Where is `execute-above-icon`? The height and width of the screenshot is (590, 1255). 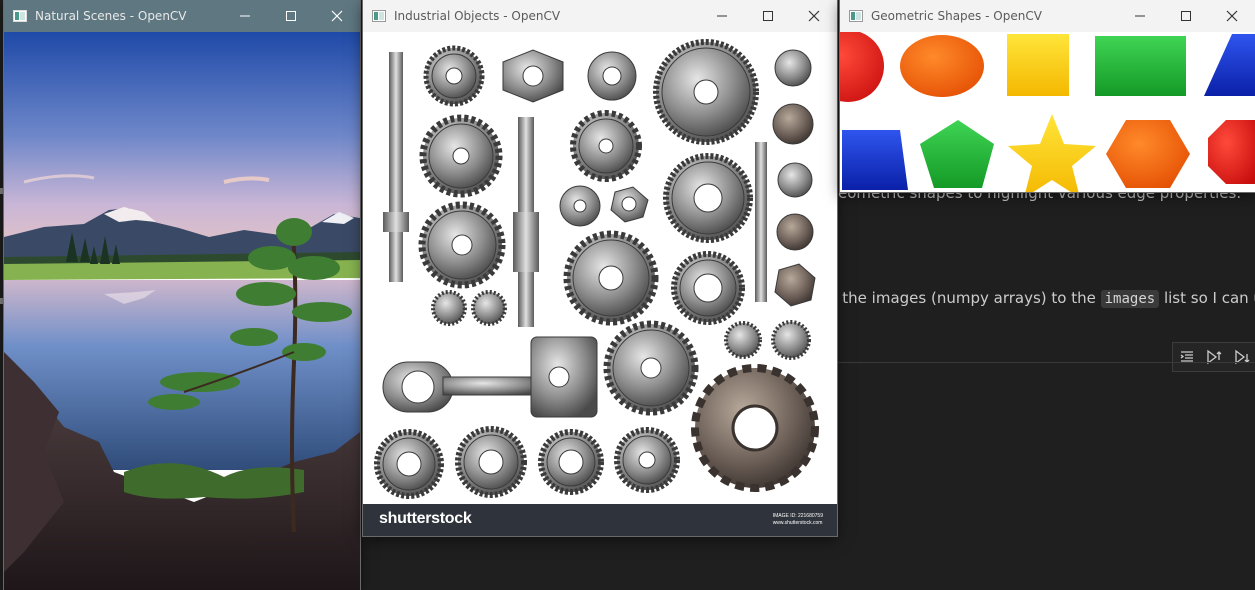
execute-above-icon is located at coordinates (1214, 357).